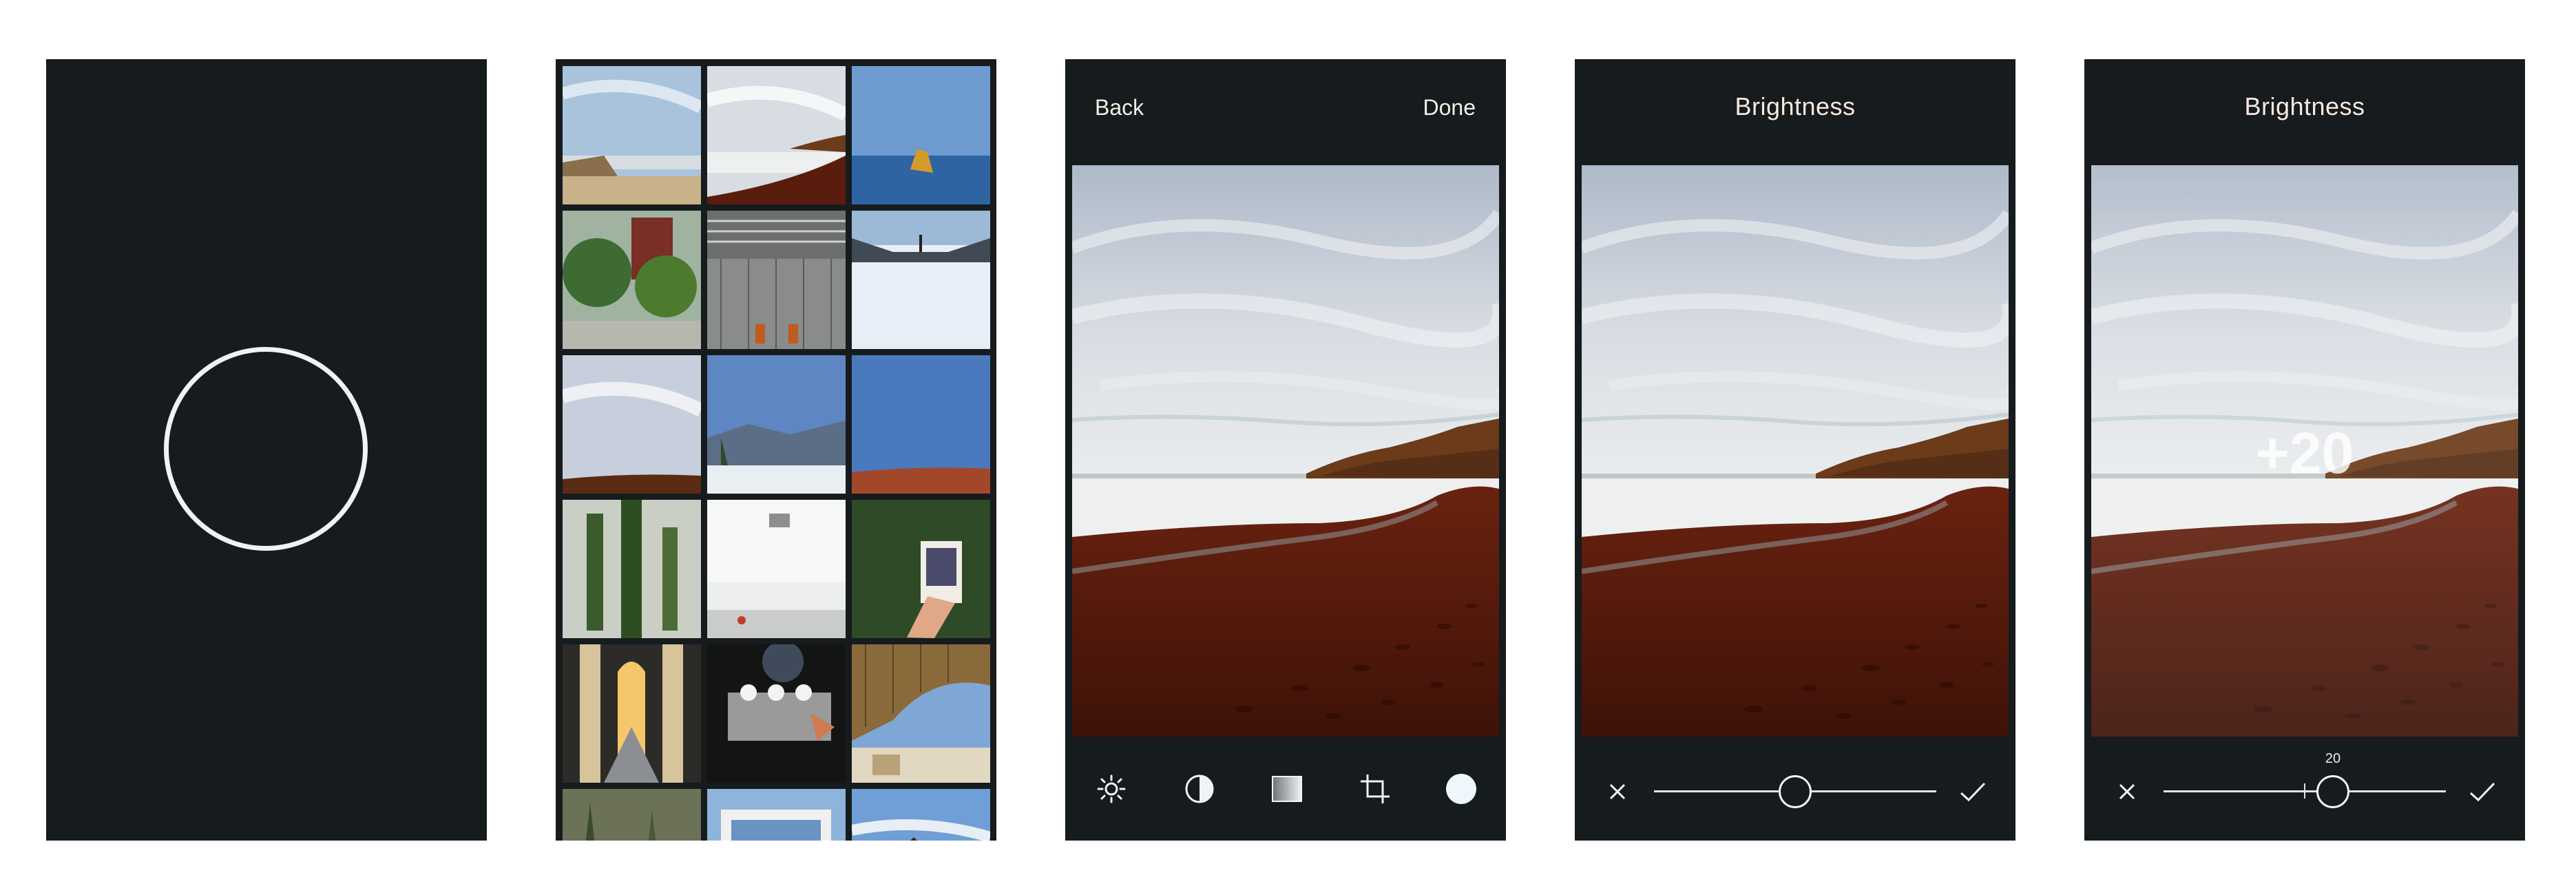  I want to click on brightness-slider-row, so click(1795, 794).